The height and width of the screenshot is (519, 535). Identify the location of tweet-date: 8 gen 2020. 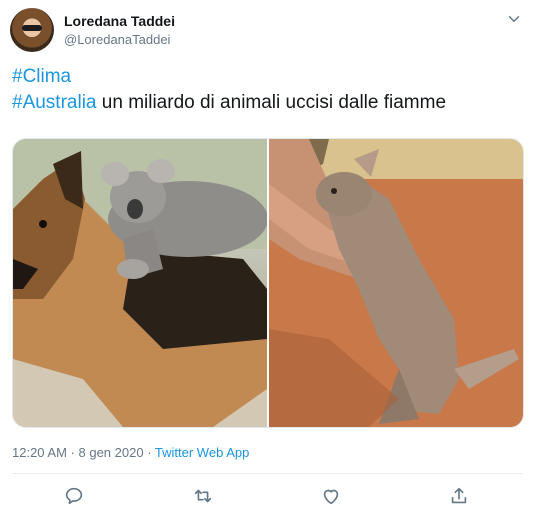
(111, 452).